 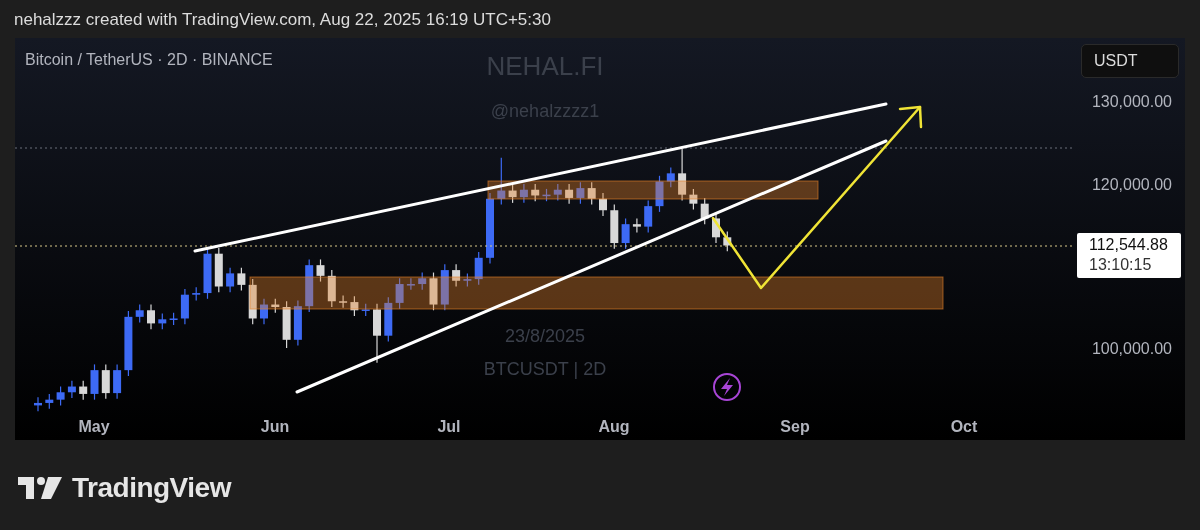 What do you see at coordinates (1131, 348) in the screenshot?
I see `price-label: 100,000.00` at bounding box center [1131, 348].